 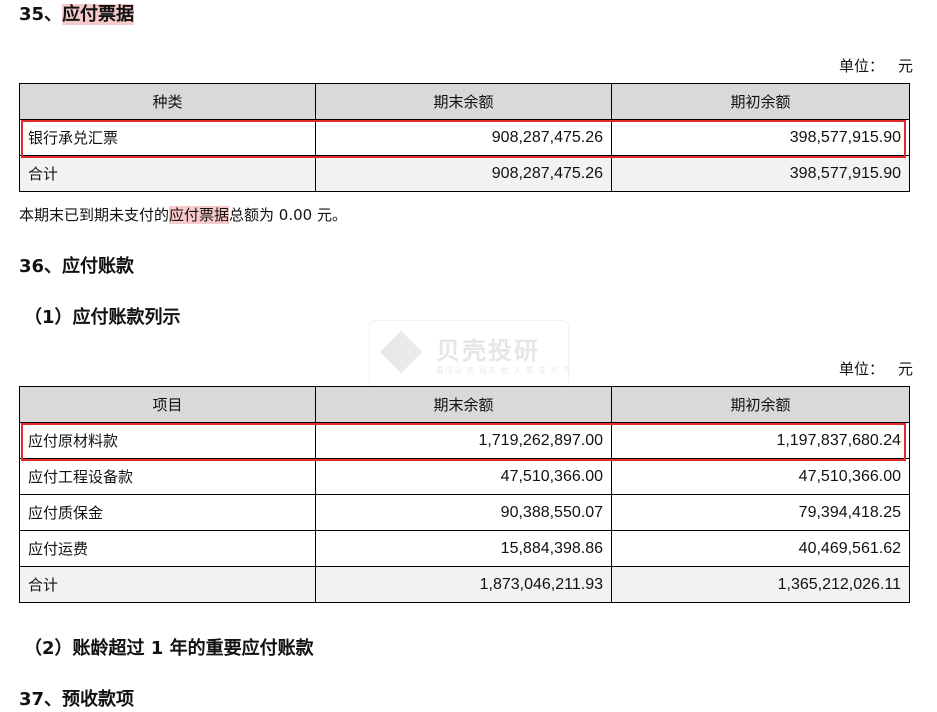 I want to click on row-begin-balance: 398,577,915.90, so click(x=760, y=137).